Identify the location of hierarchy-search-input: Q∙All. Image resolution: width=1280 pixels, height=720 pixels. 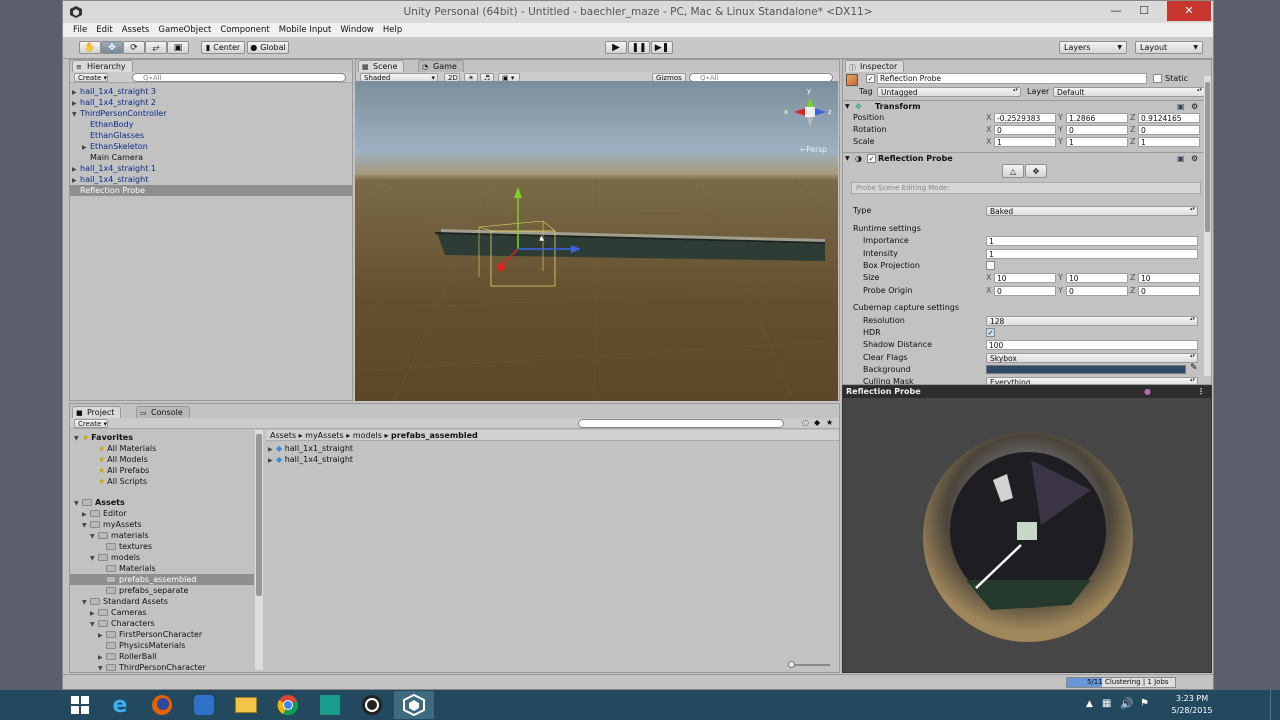
(239, 77).